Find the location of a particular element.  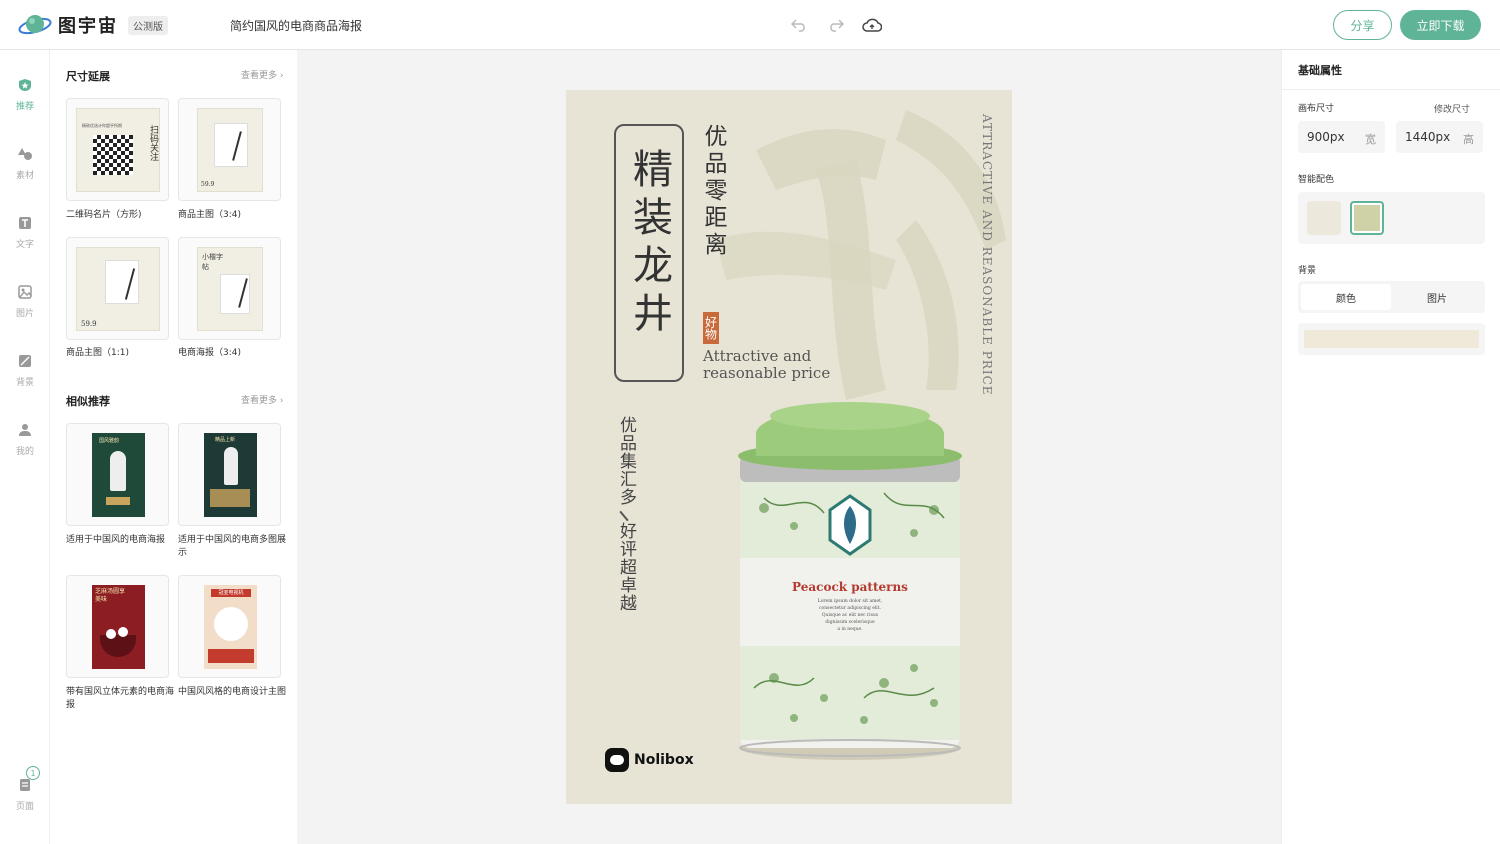

thumb-preview: 精品上新 is located at coordinates (230, 475).